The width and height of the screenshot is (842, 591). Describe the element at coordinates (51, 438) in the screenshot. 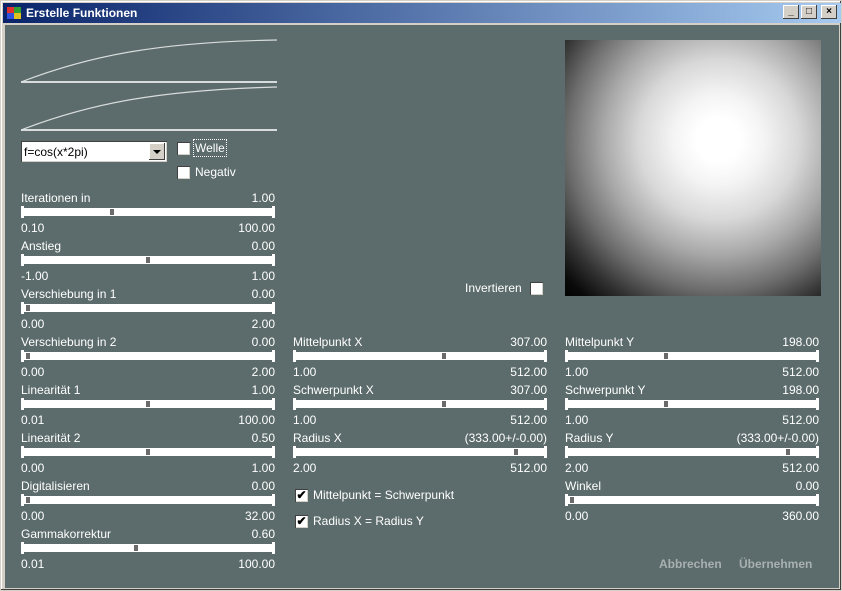

I see `slider-label: Linearität 2` at that location.